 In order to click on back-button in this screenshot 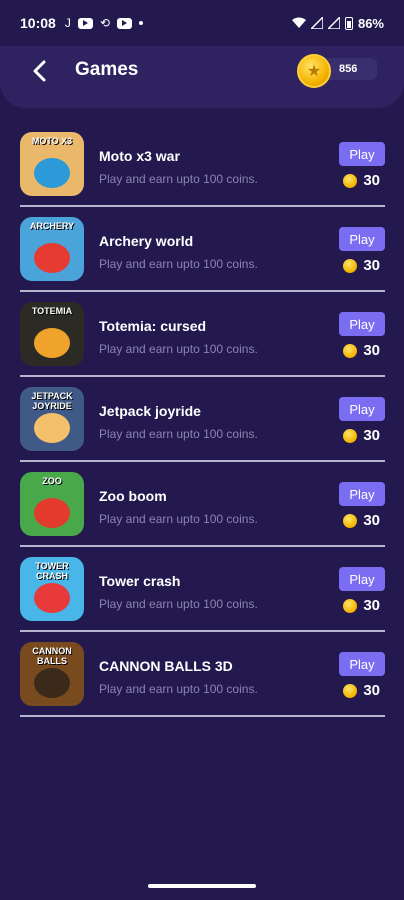, I will do `click(39, 71)`.